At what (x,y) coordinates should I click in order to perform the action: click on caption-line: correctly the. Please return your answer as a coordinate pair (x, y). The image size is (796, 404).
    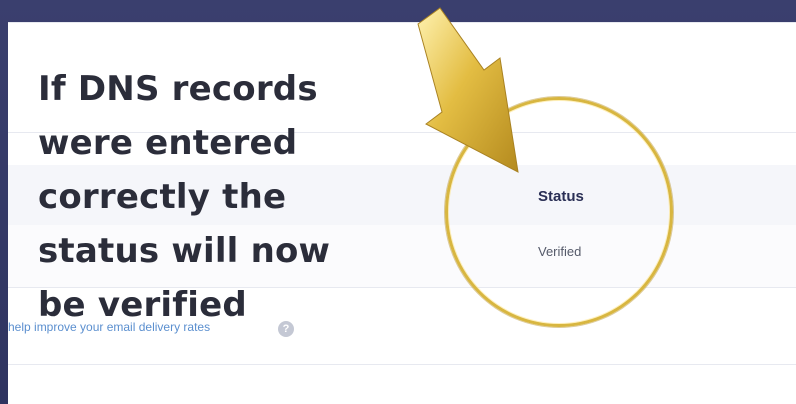
    Looking at the image, I should click on (162, 197).